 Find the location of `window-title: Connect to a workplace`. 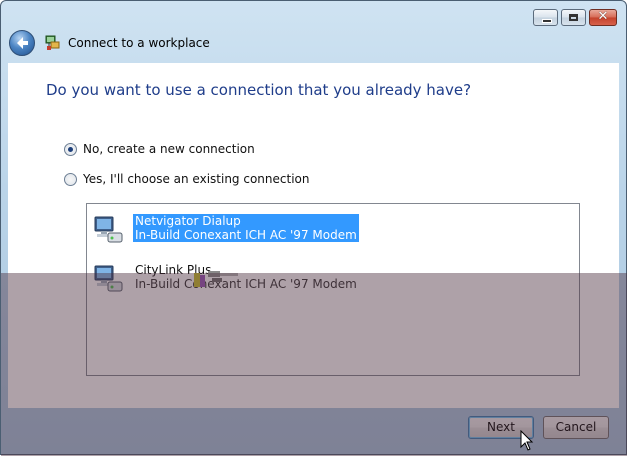

window-title: Connect to a workplace is located at coordinates (139, 43).